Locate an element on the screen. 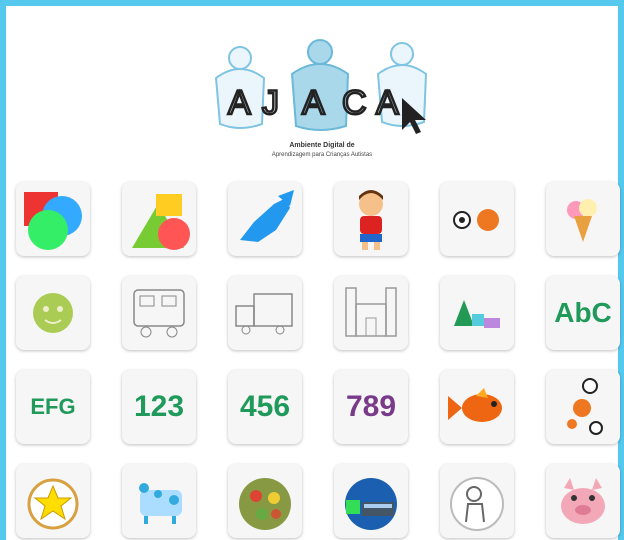 Image resolution: width=624 pixels, height=540 pixels. tile-bus-photo is located at coordinates (371, 501).